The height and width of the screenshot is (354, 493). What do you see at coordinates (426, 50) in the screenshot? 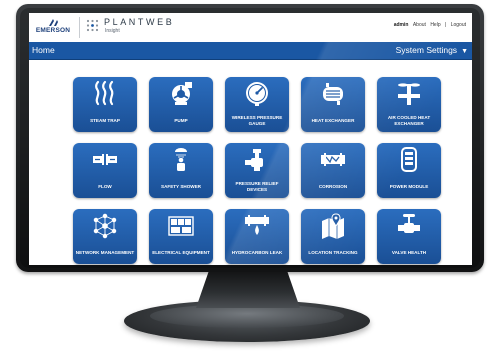
I see `system-settings-label: System Settings` at bounding box center [426, 50].